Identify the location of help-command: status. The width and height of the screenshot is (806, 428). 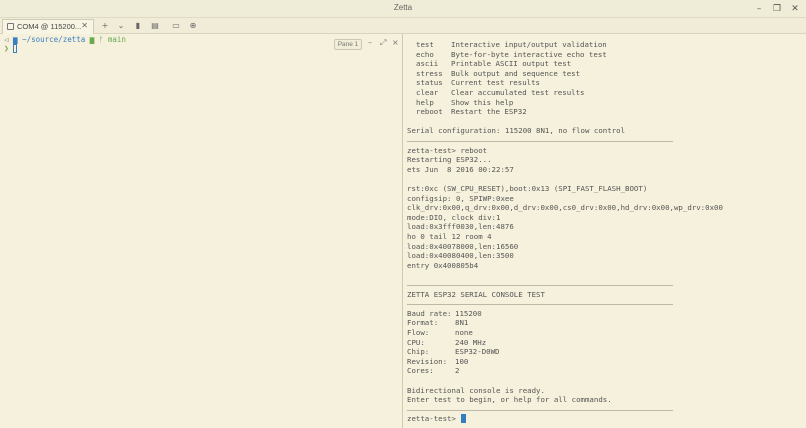
(429, 83).